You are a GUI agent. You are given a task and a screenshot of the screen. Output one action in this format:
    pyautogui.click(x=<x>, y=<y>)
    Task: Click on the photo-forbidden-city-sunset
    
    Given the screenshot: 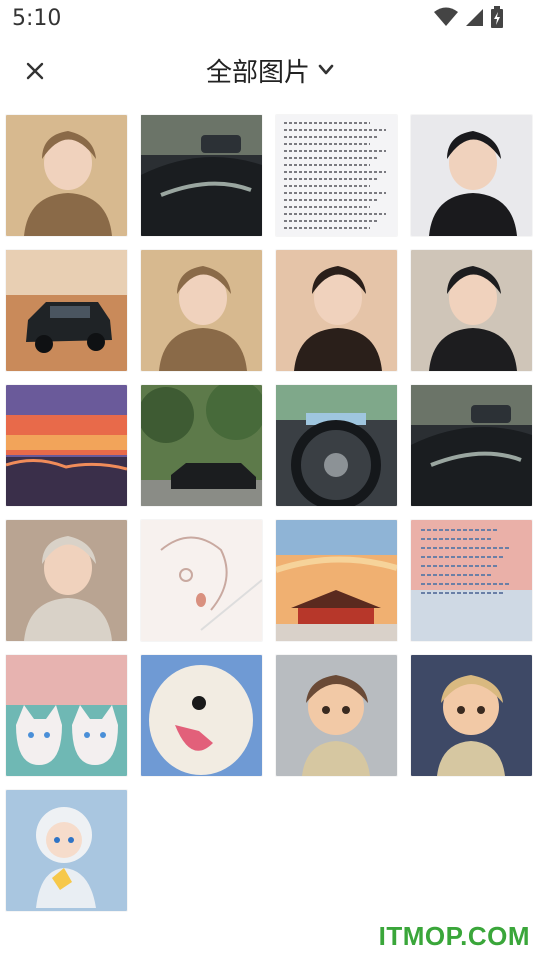 What is the action you would take?
    pyautogui.click(x=336, y=580)
    